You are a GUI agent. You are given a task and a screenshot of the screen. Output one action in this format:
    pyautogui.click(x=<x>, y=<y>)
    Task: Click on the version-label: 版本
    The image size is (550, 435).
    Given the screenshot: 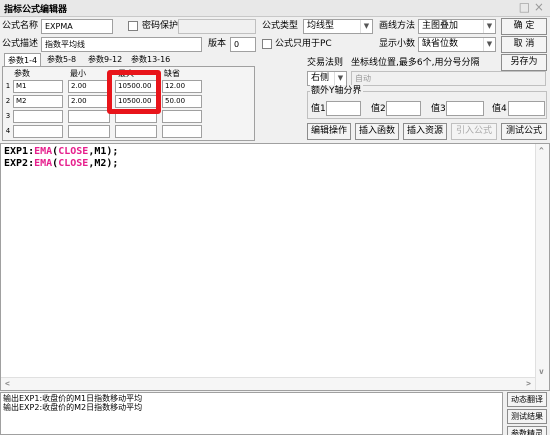 What is the action you would take?
    pyautogui.click(x=217, y=44)
    